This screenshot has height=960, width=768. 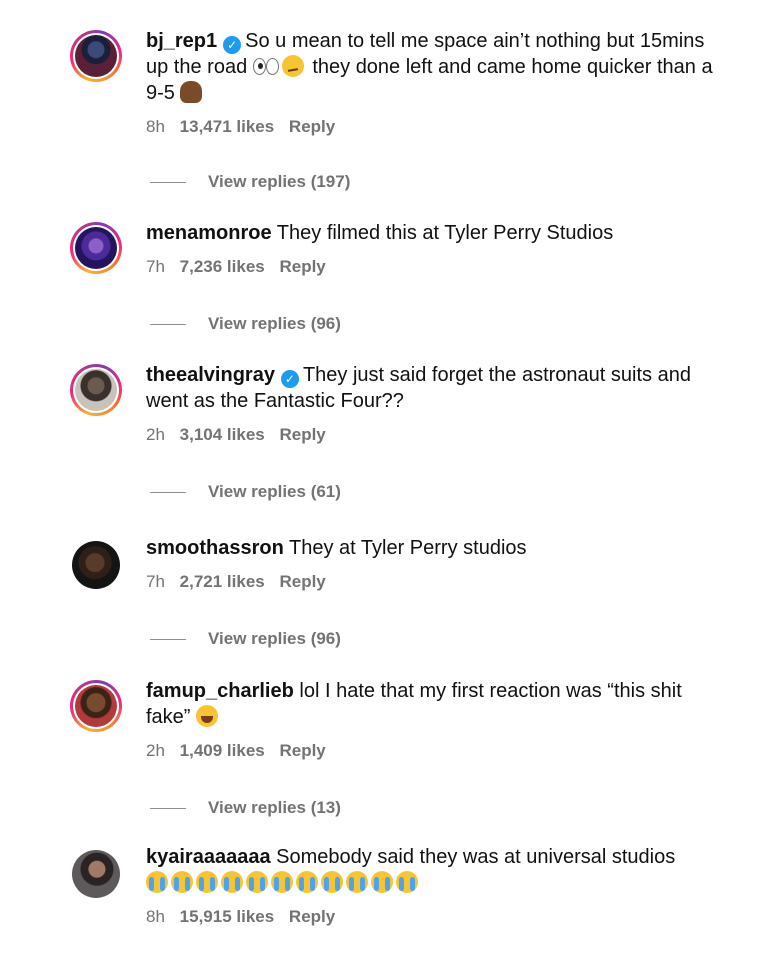 What do you see at coordinates (433, 127) in the screenshot?
I see `comment-meta: 8h 13,471 likes Reply` at bounding box center [433, 127].